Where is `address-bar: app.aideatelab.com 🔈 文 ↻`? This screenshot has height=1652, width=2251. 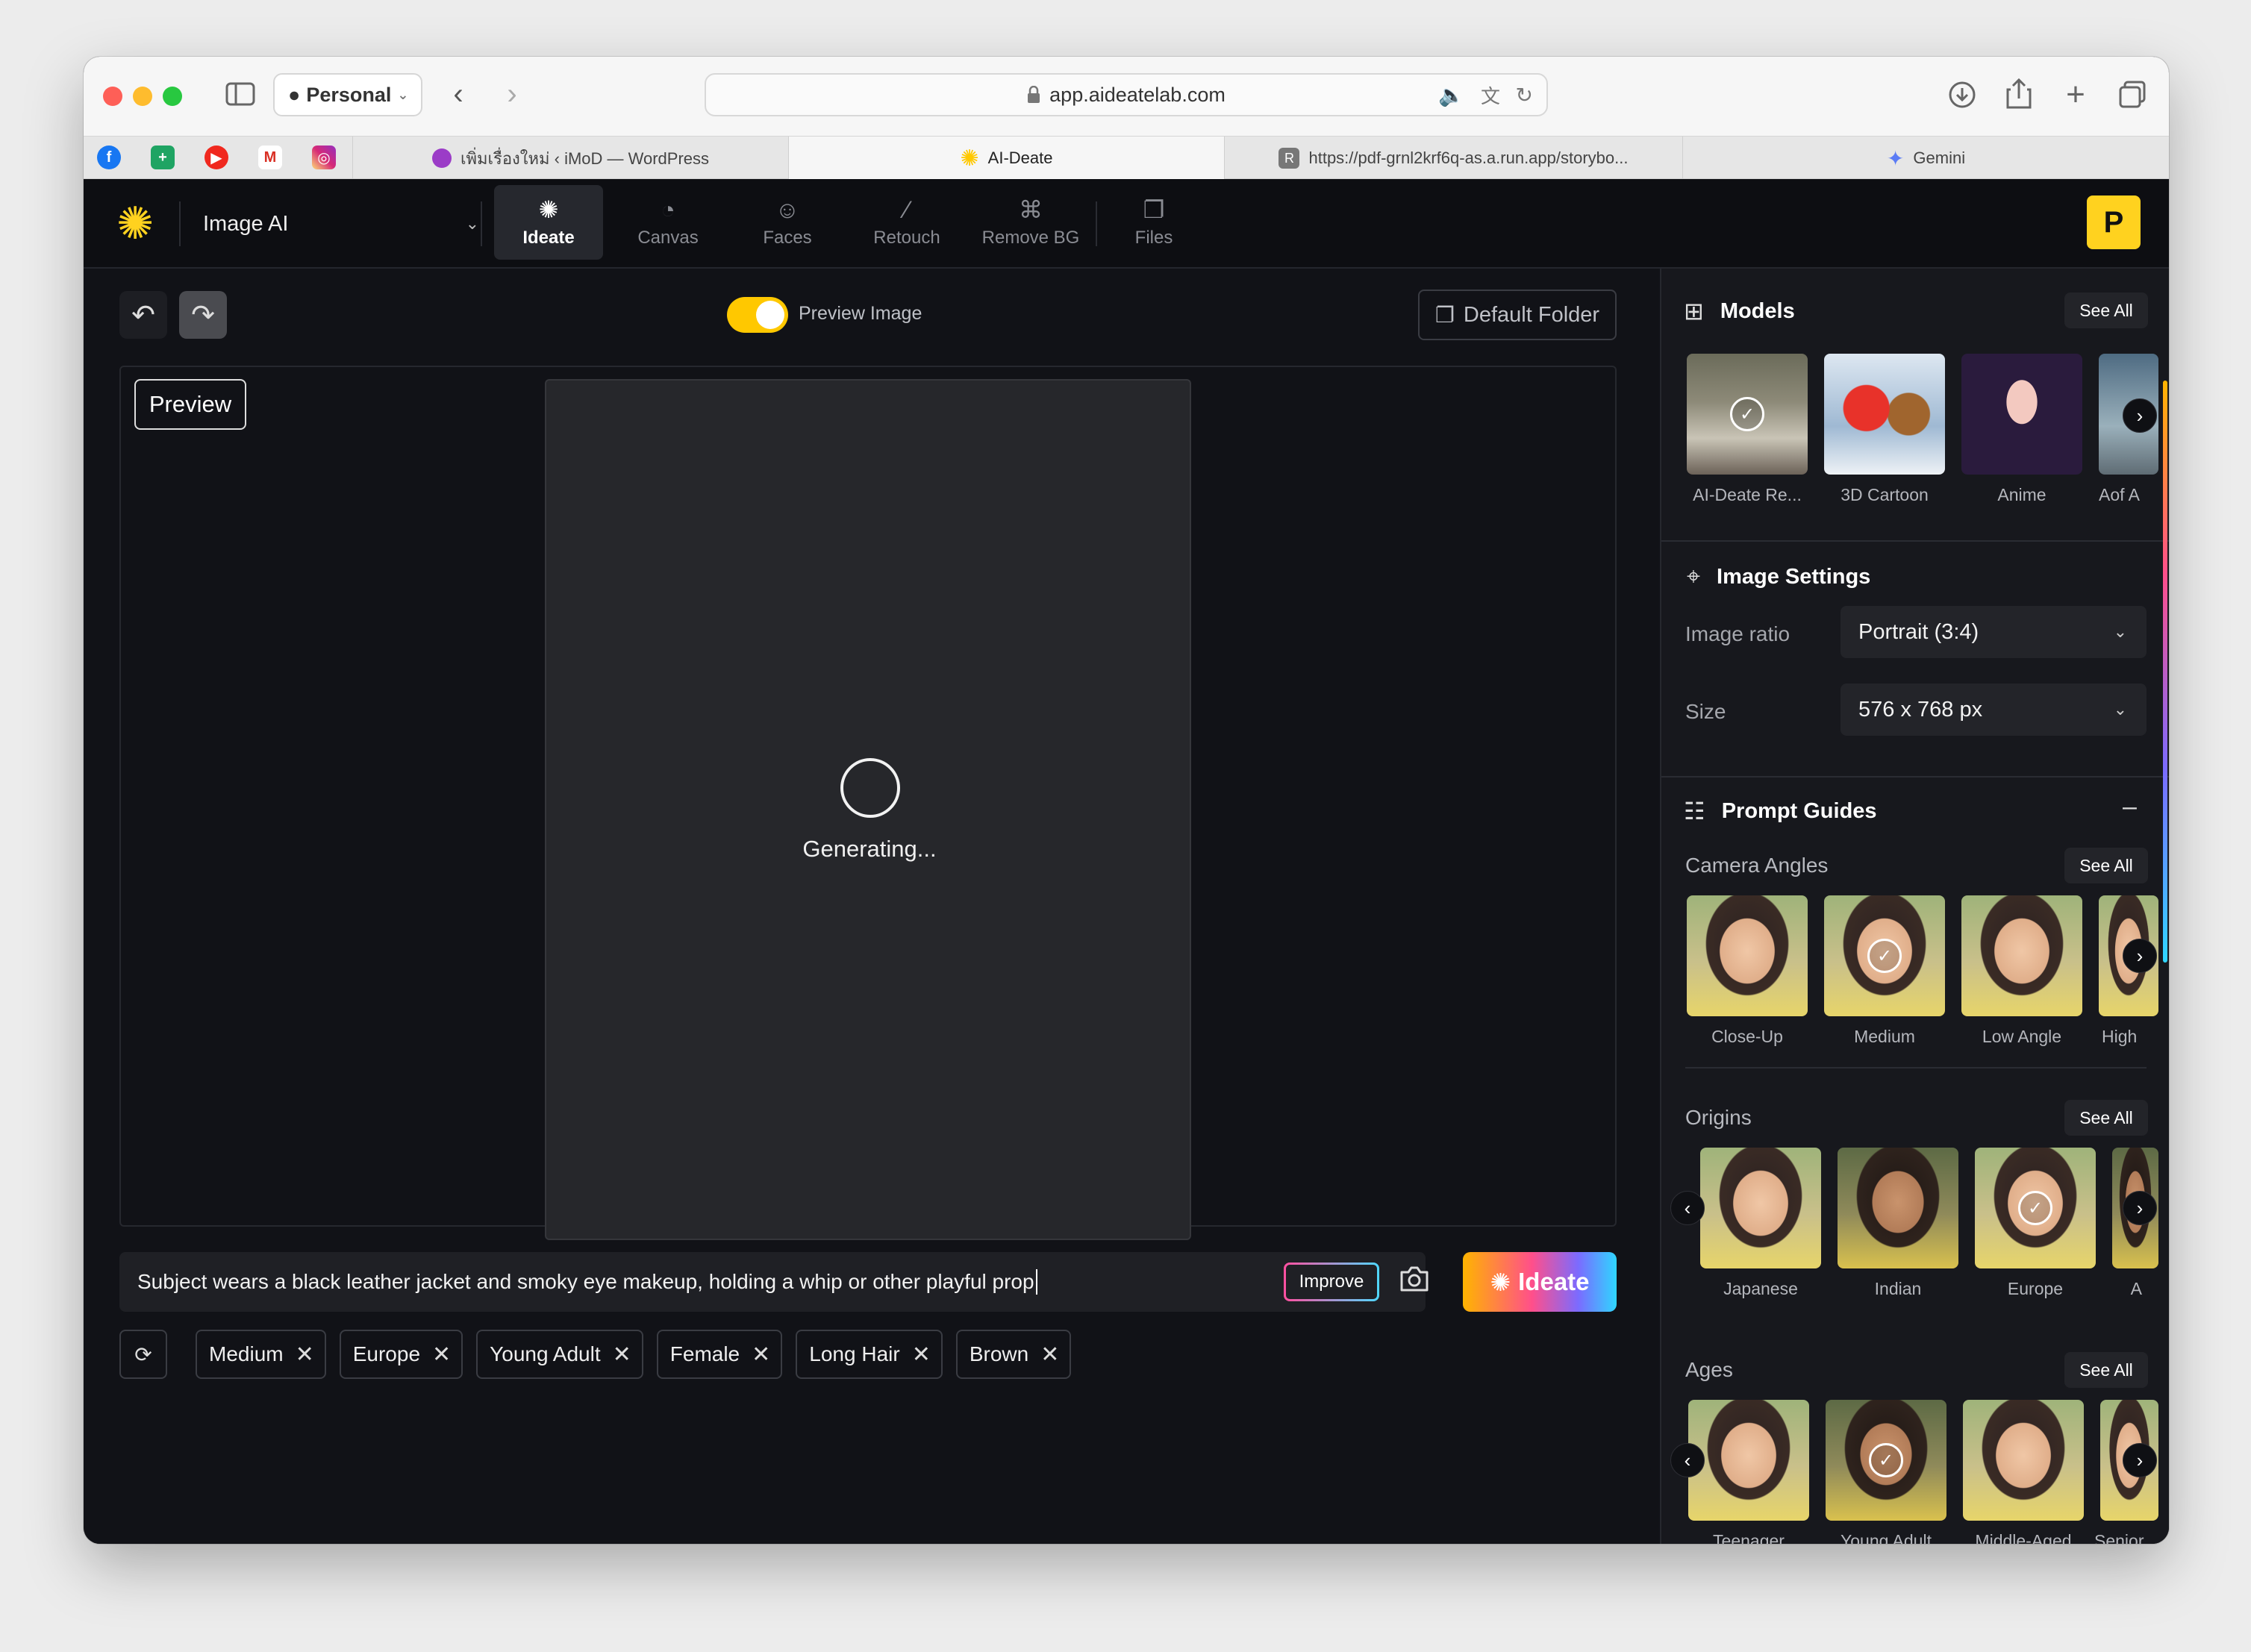
address-bar: app.aideatelab.com 🔈 文 ↻ is located at coordinates (1126, 94).